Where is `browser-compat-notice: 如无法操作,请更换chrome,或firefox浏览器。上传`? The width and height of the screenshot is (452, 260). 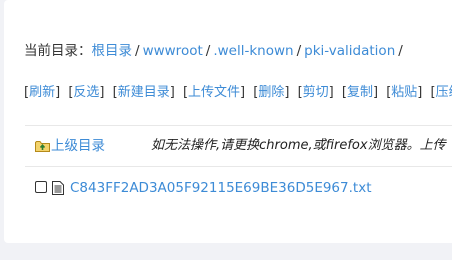 browser-compat-notice: 如无法操作,请更换chrome,或firefox浏览器。上传 is located at coordinates (298, 145).